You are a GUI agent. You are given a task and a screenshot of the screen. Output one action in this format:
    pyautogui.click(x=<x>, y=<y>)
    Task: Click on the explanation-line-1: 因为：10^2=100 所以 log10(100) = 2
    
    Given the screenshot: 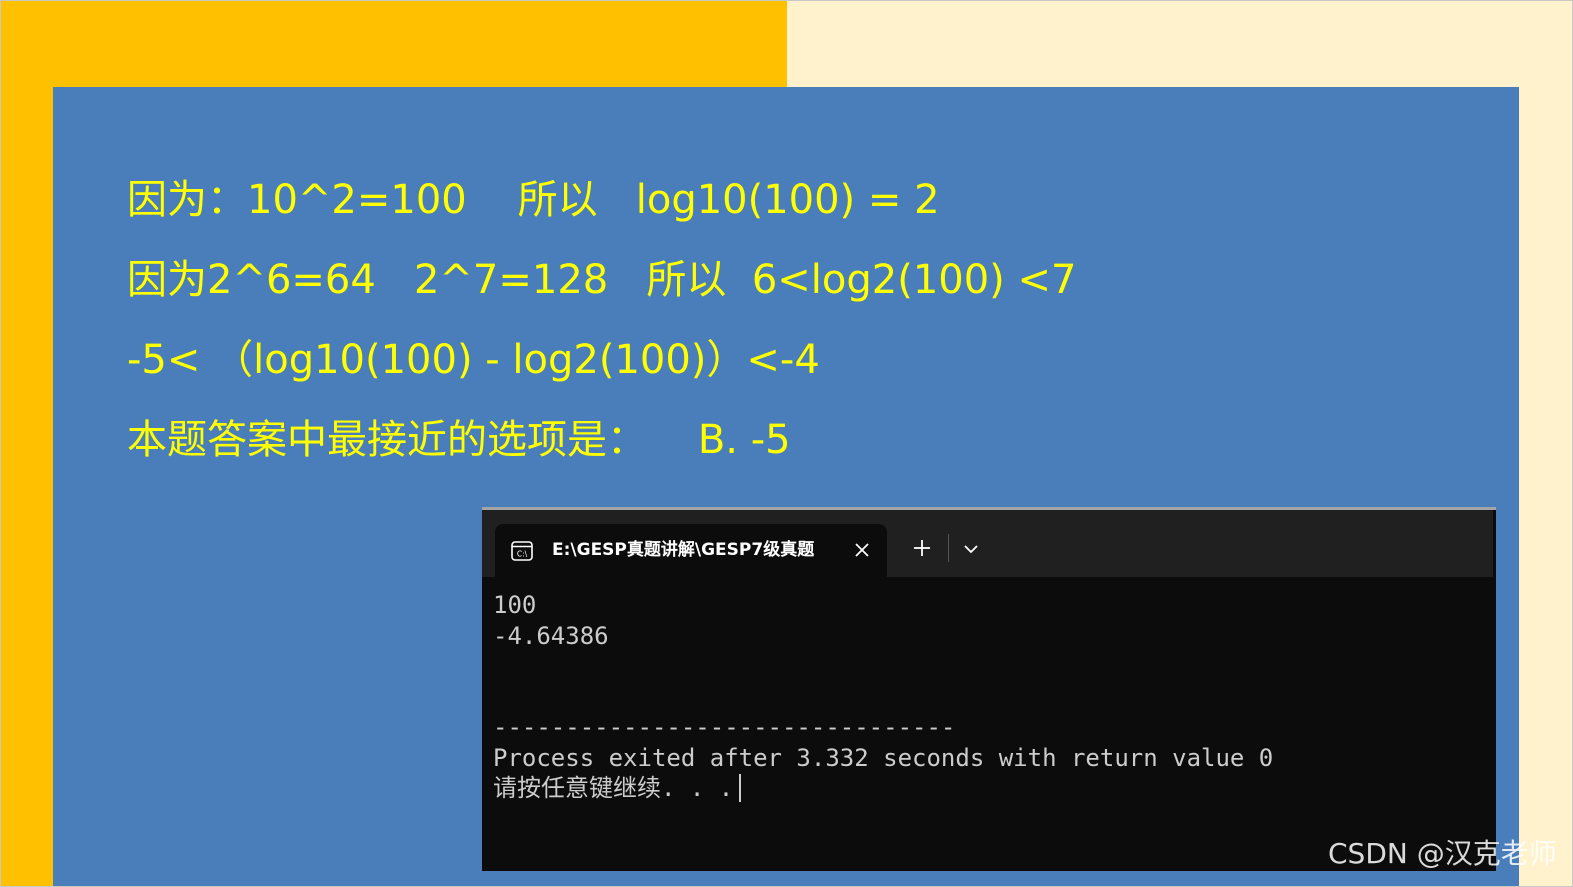 What is the action you would take?
    pyautogui.click(x=533, y=200)
    